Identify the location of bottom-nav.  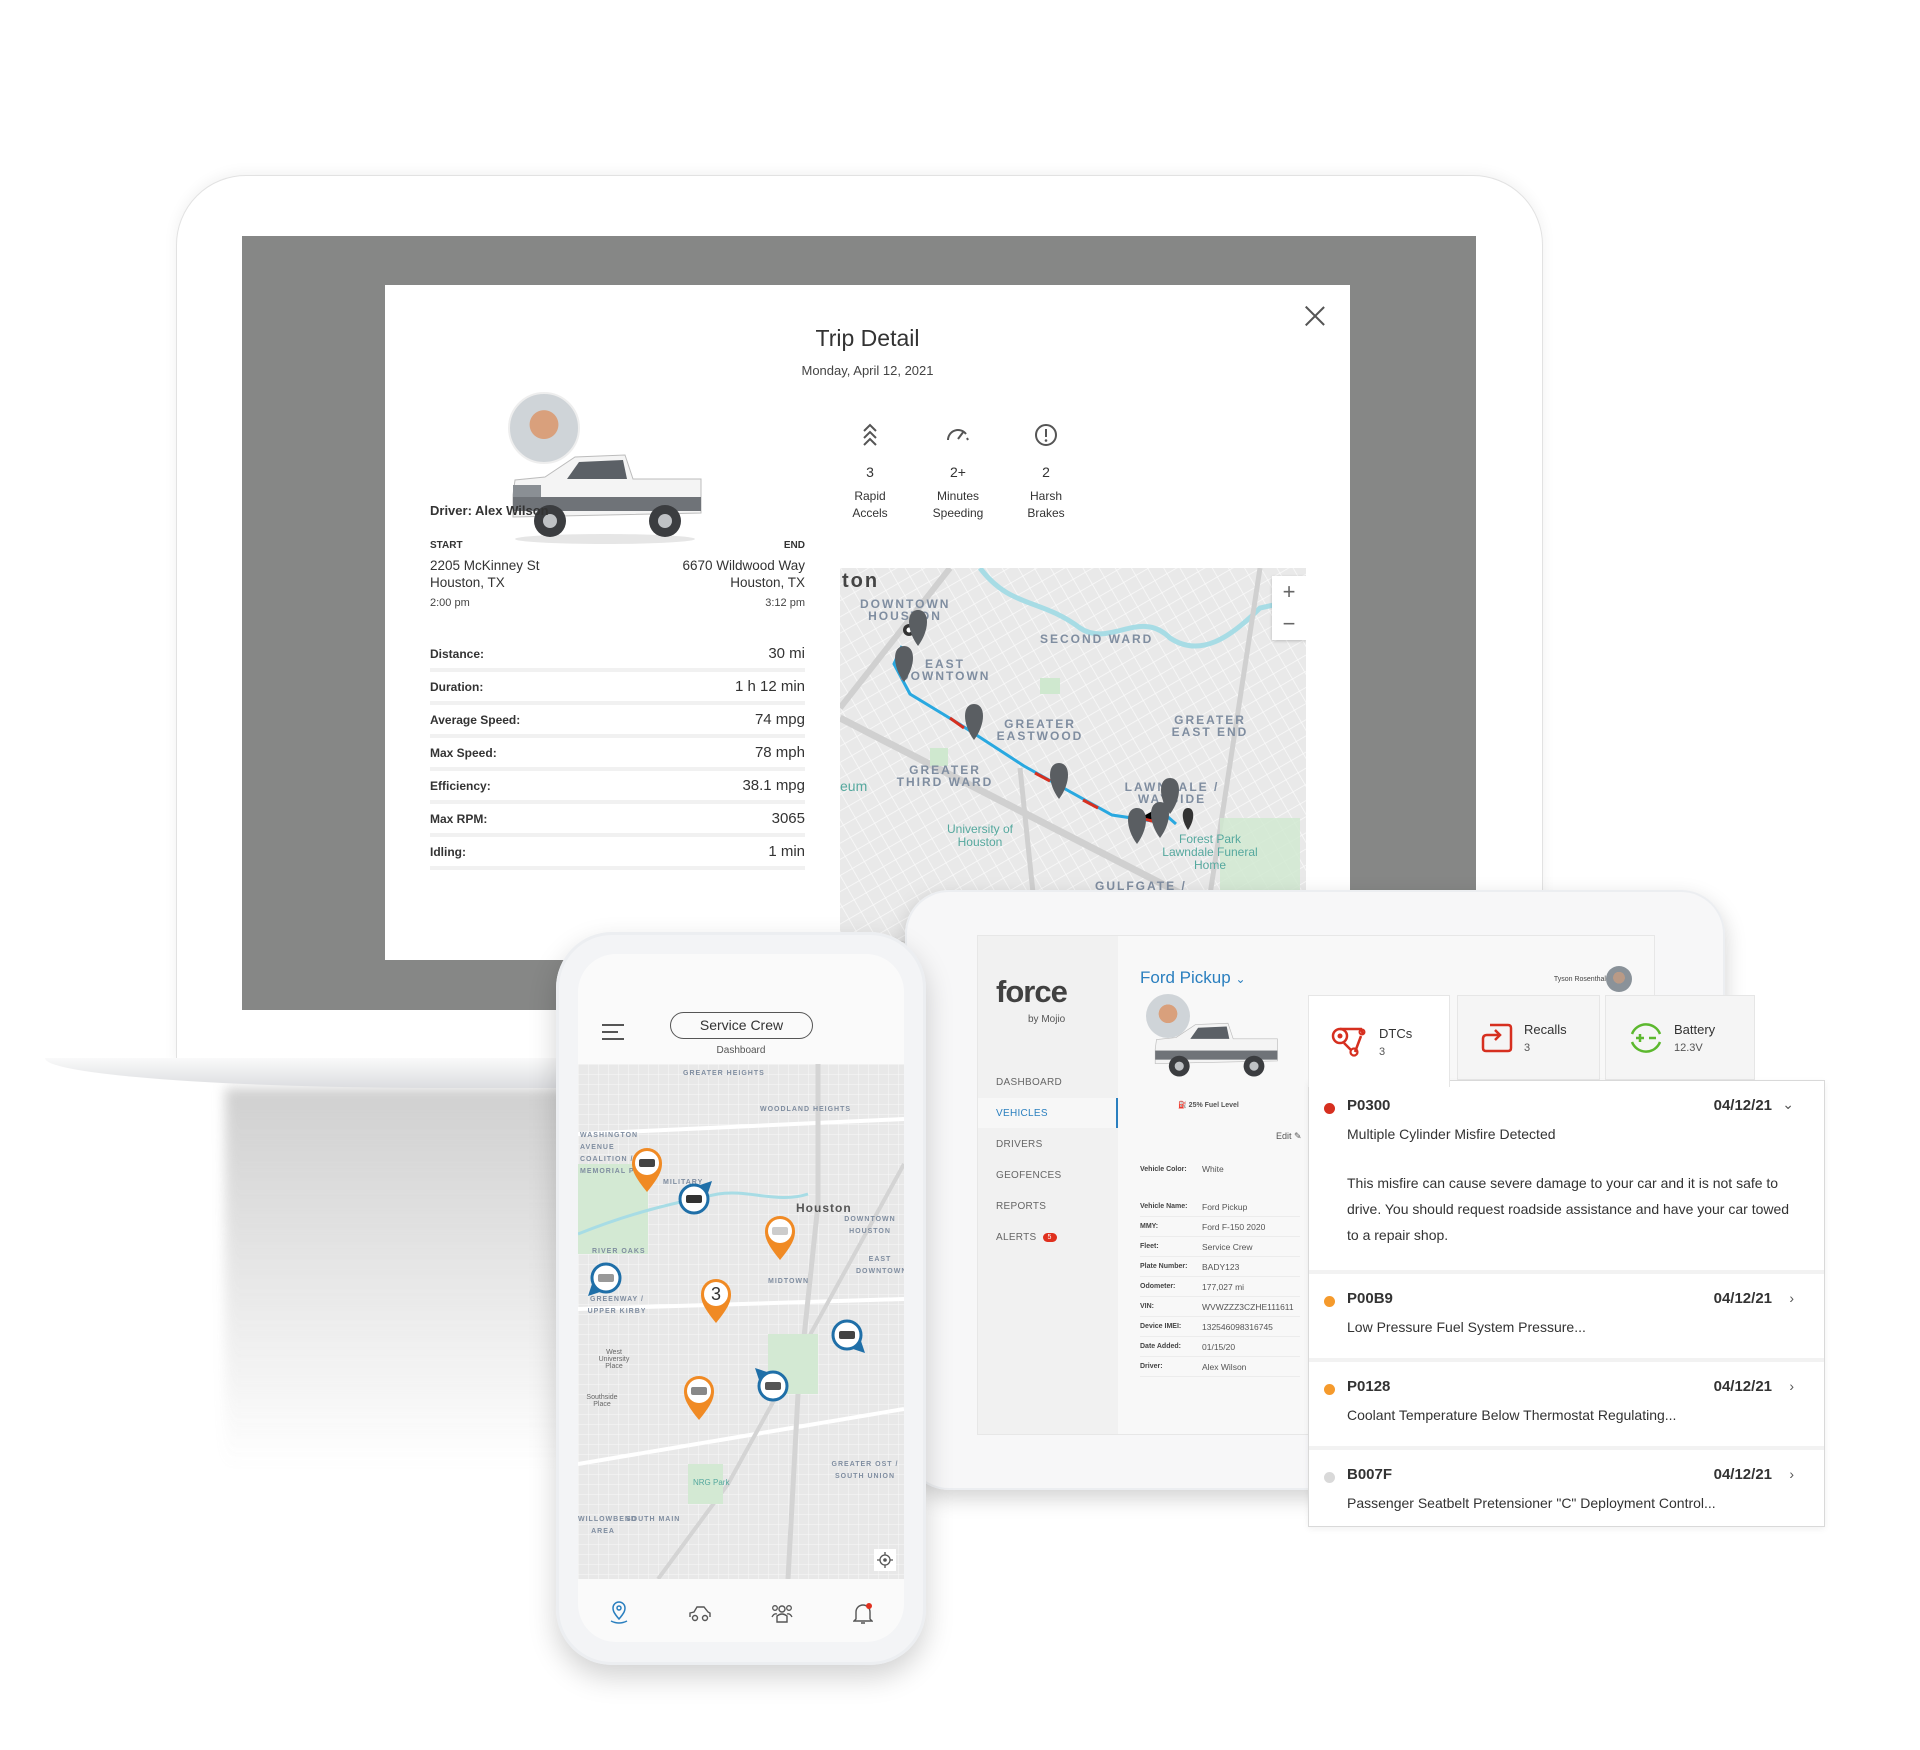
(741, 1610).